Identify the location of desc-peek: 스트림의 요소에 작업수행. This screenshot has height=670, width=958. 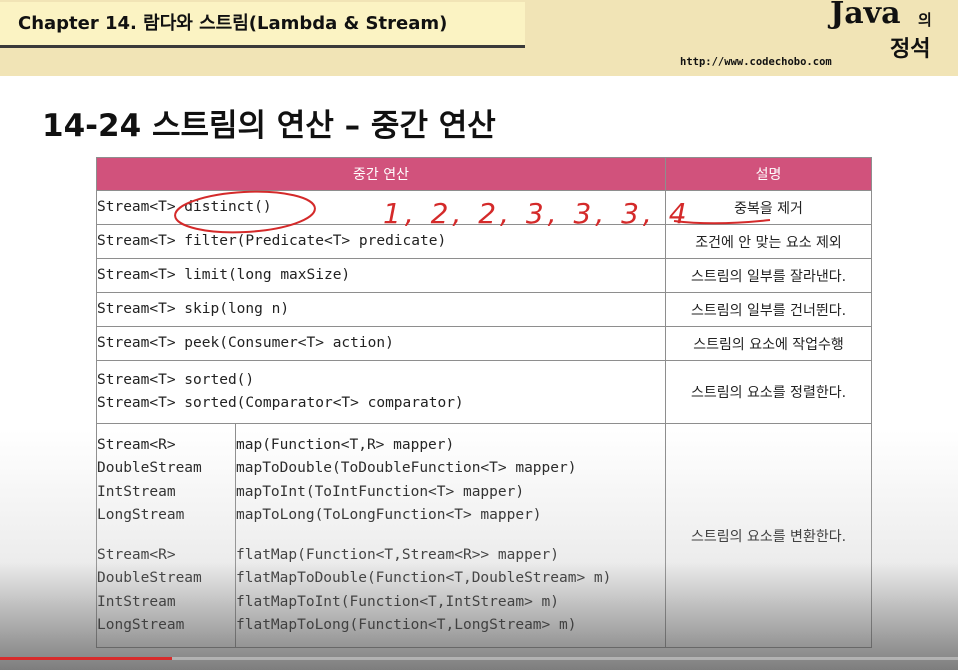
(769, 343).